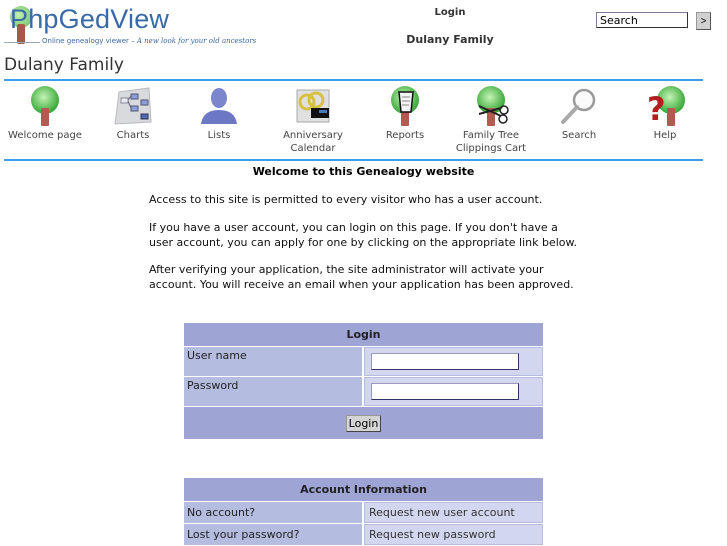  What do you see at coordinates (491, 142) in the screenshot?
I see `menu-label: Family Tree Clippings Cart` at bounding box center [491, 142].